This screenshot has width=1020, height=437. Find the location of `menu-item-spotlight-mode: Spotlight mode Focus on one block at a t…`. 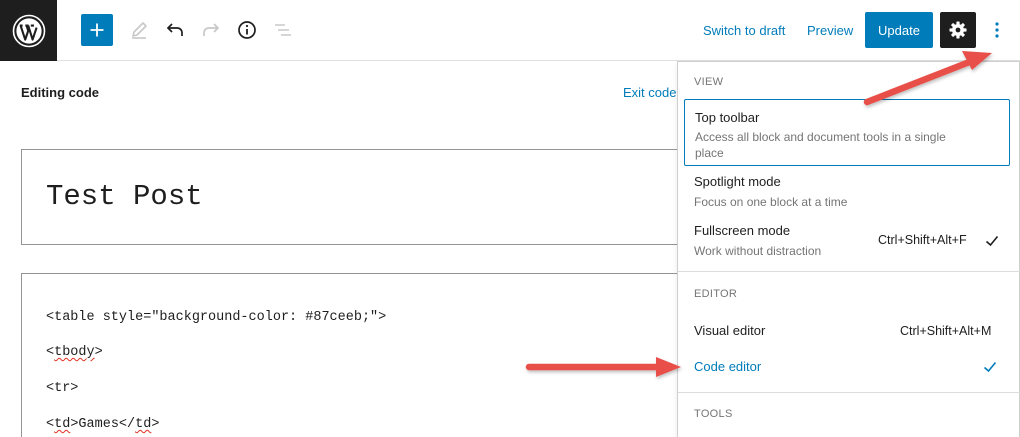

menu-item-spotlight-mode: Spotlight mode Focus on one block at a t… is located at coordinates (847, 191).